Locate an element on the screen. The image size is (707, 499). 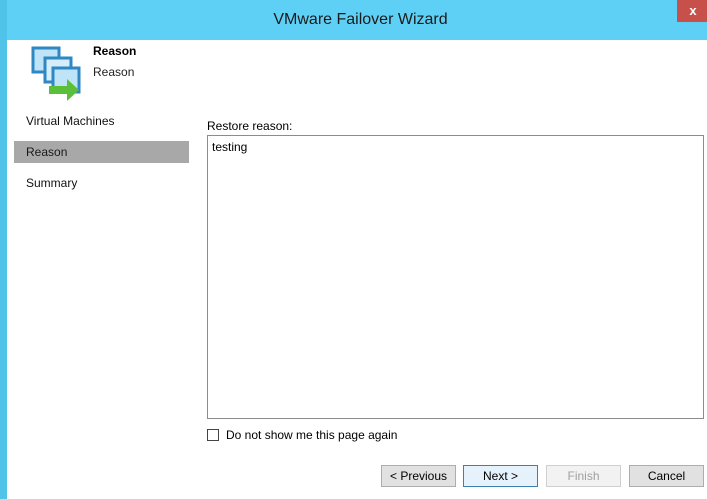
vm-failover-icon is located at coordinates (56, 73).